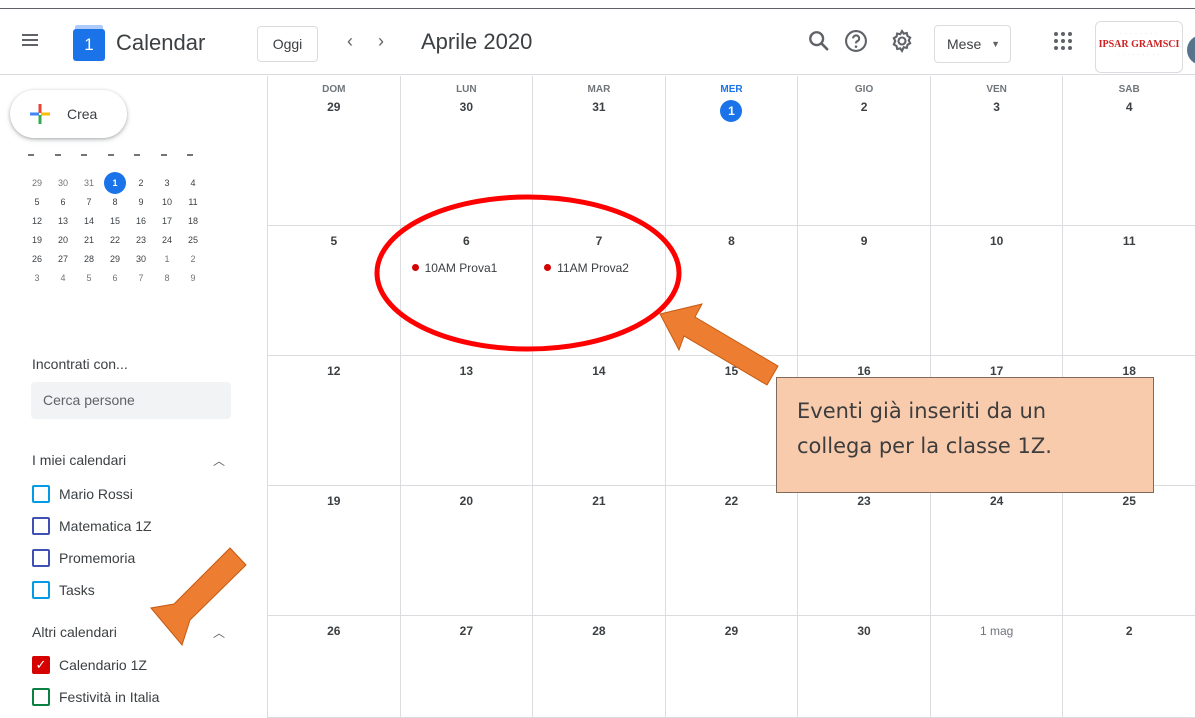 The width and height of the screenshot is (1195, 718). Describe the element at coordinates (132, 665) in the screenshot. I see `calendar-item: ✓ Calendario 1Z` at that location.